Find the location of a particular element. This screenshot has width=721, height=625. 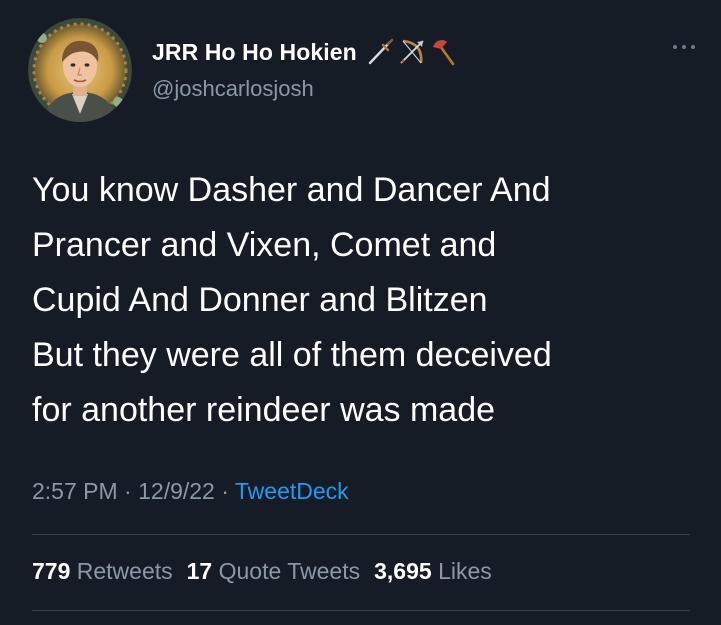

quote-tweets-label: Quote Tweets is located at coordinates (289, 571).